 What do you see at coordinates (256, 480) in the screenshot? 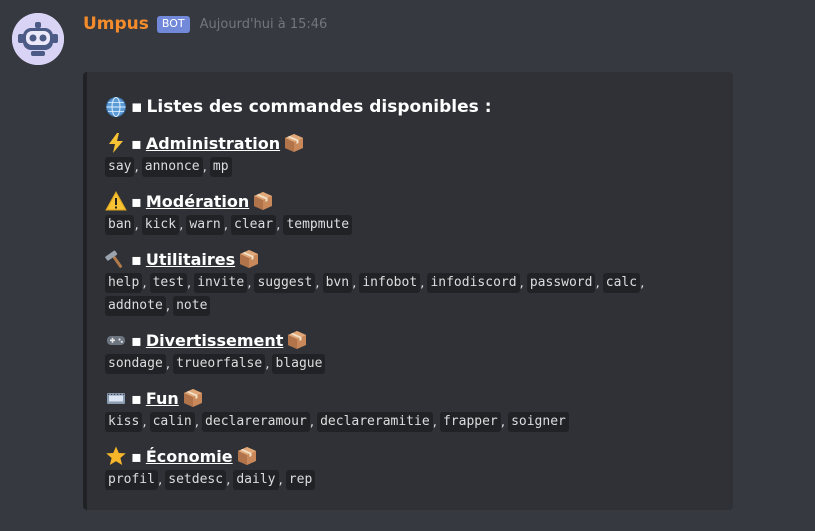
I see `command-code: daily` at bounding box center [256, 480].